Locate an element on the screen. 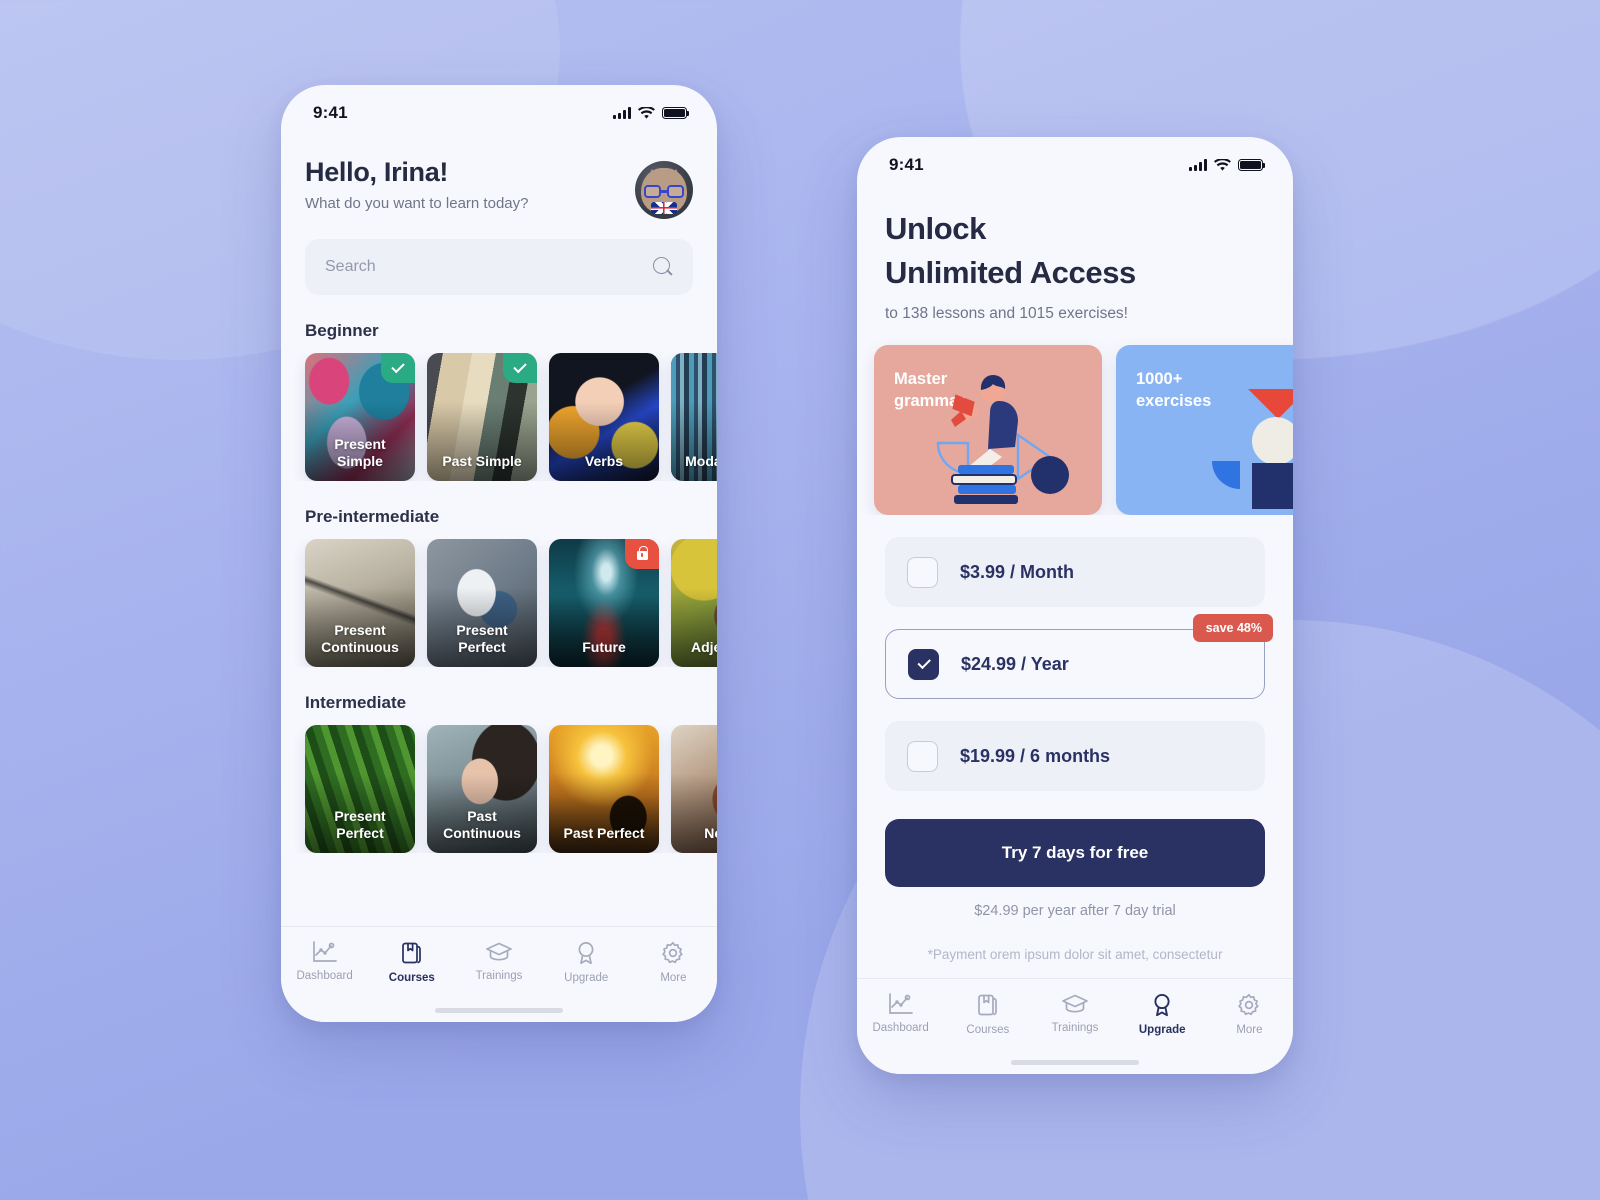 The image size is (1600, 1200). plan-option-monthly: $3.99 / Month is located at coordinates (1075, 572).